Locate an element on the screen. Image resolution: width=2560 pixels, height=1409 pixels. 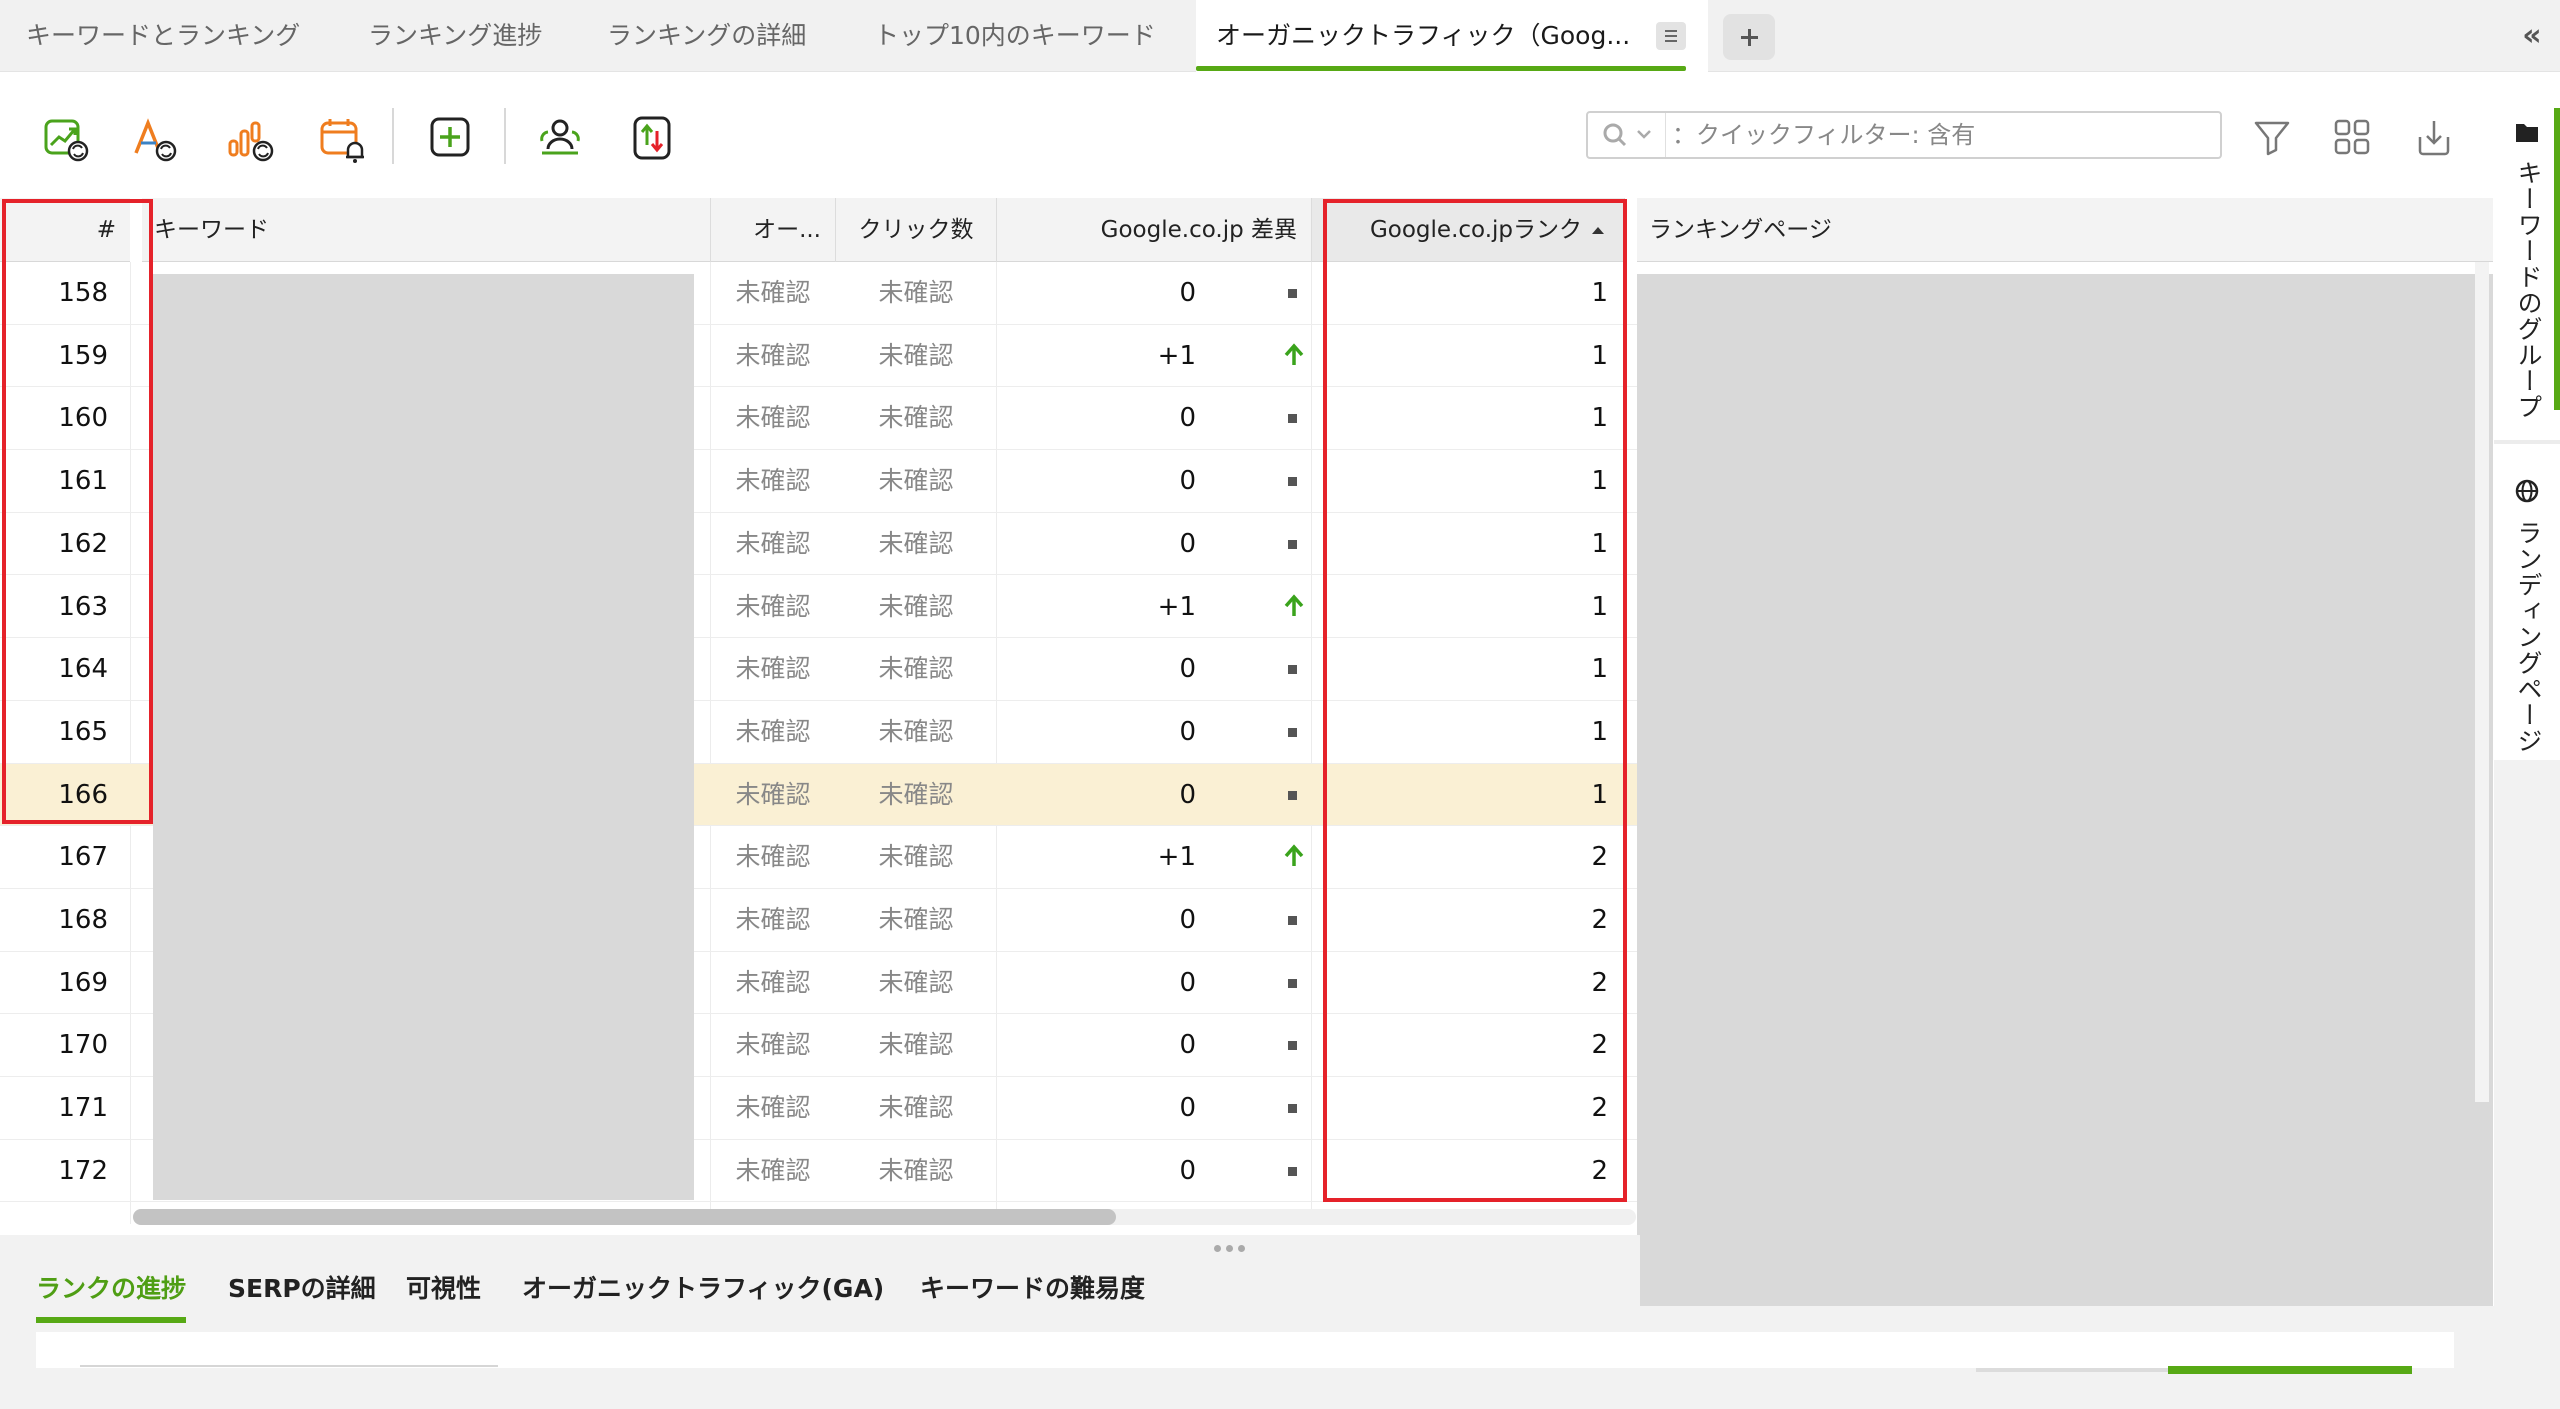
rank-diff-value: +1 is located at coordinates (1176, 355).